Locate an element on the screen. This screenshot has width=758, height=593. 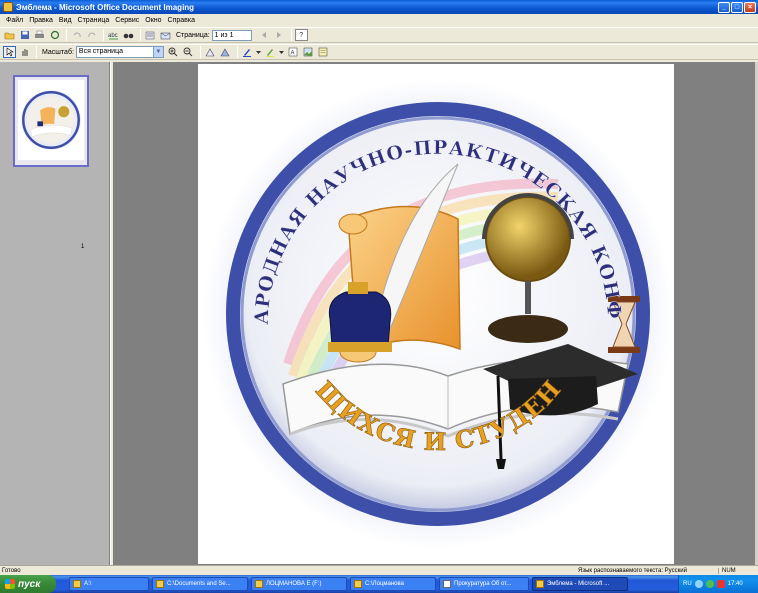
start-label: пуск is located at coordinates (29, 584).